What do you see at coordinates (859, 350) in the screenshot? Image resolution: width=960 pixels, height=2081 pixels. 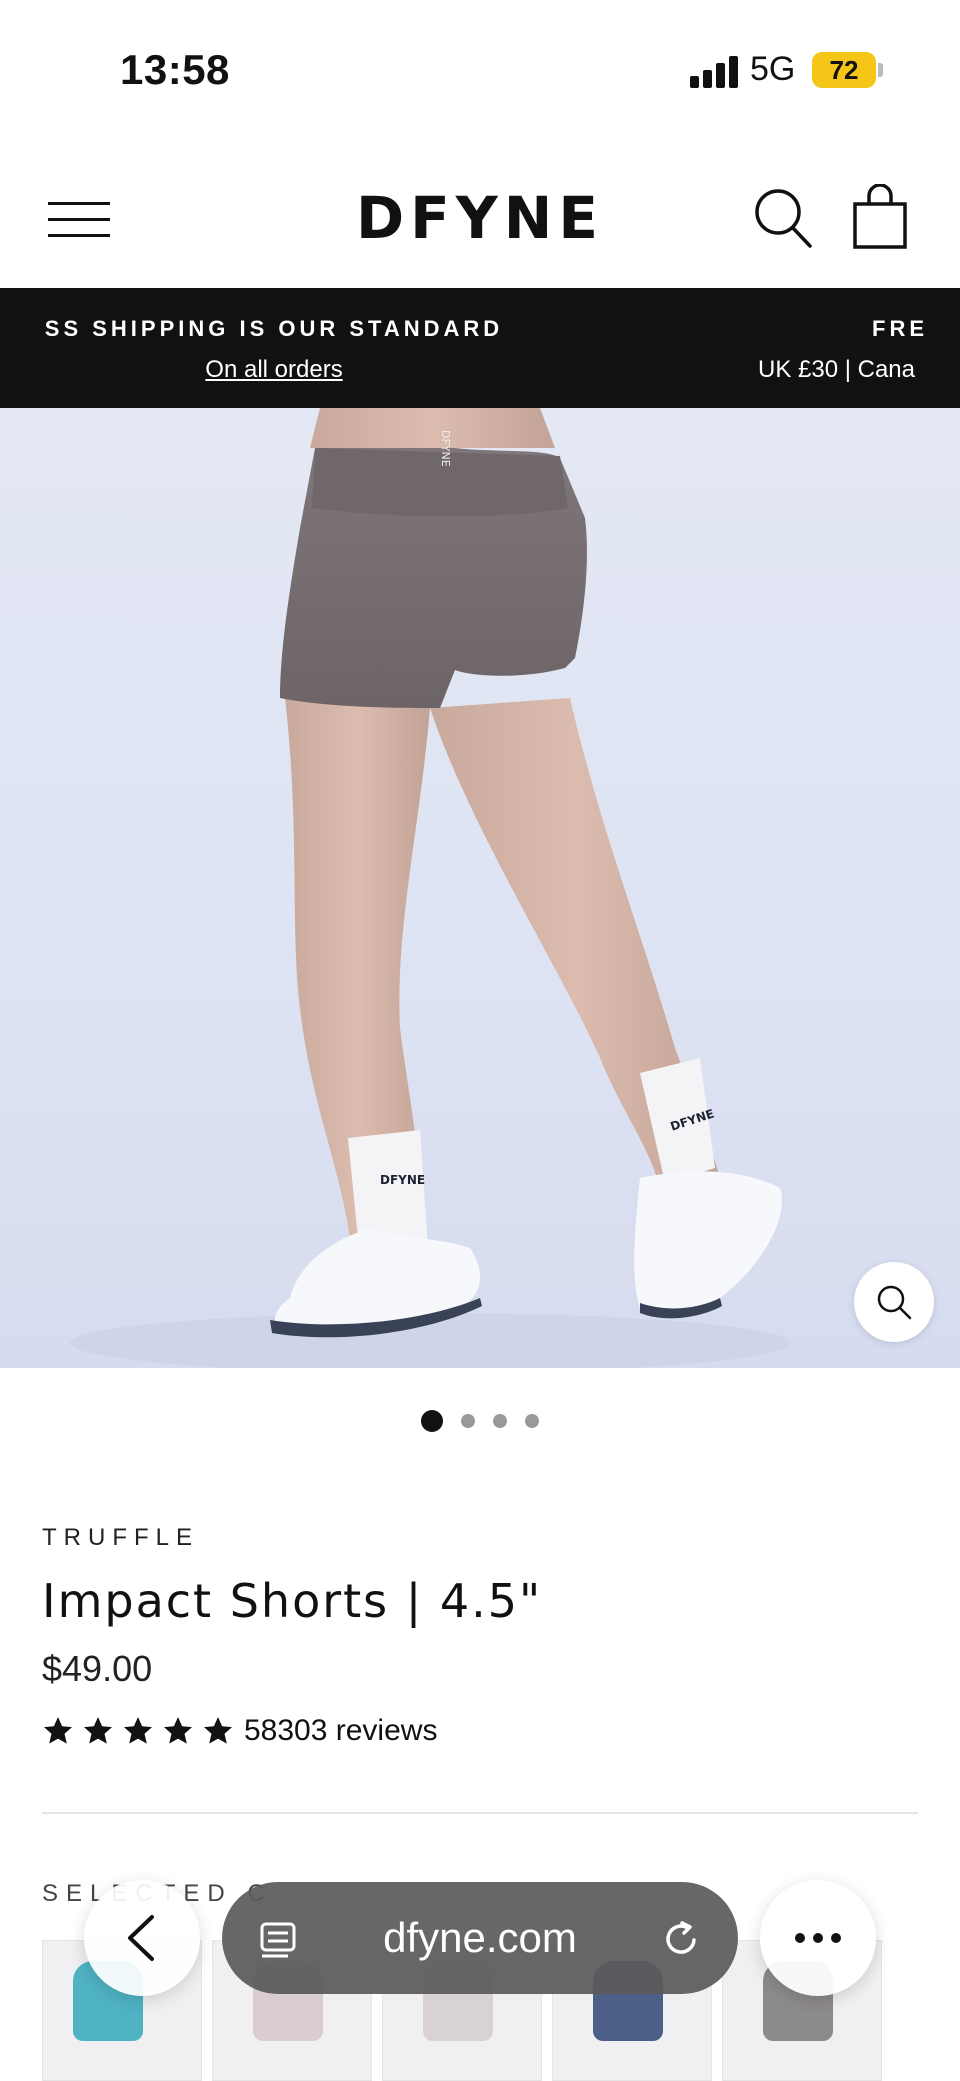 I see `announcement-item: FRE UK £30 | Cana` at bounding box center [859, 350].